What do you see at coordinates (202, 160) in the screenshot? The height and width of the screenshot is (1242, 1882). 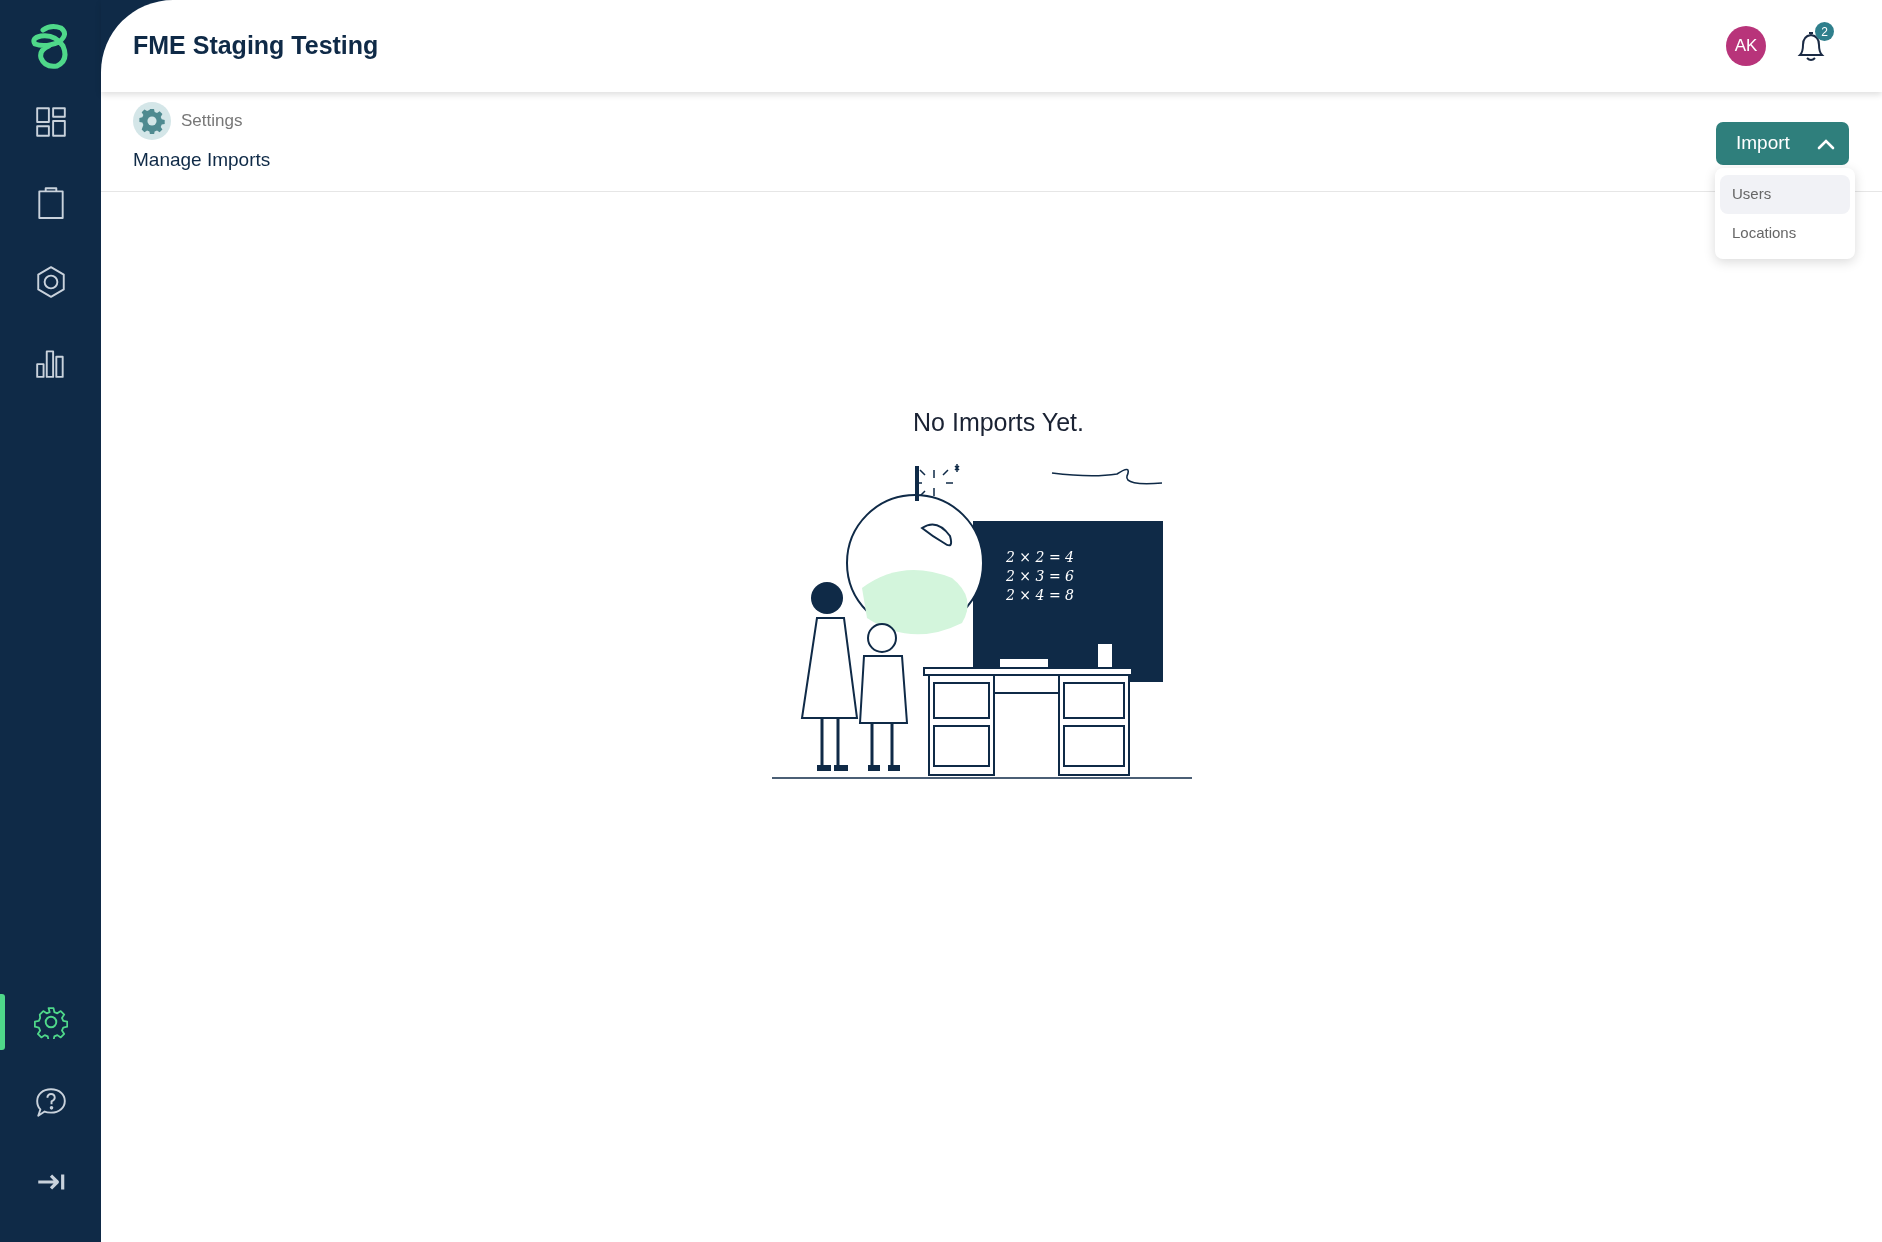 I see `page-title: Manage Imports` at bounding box center [202, 160].